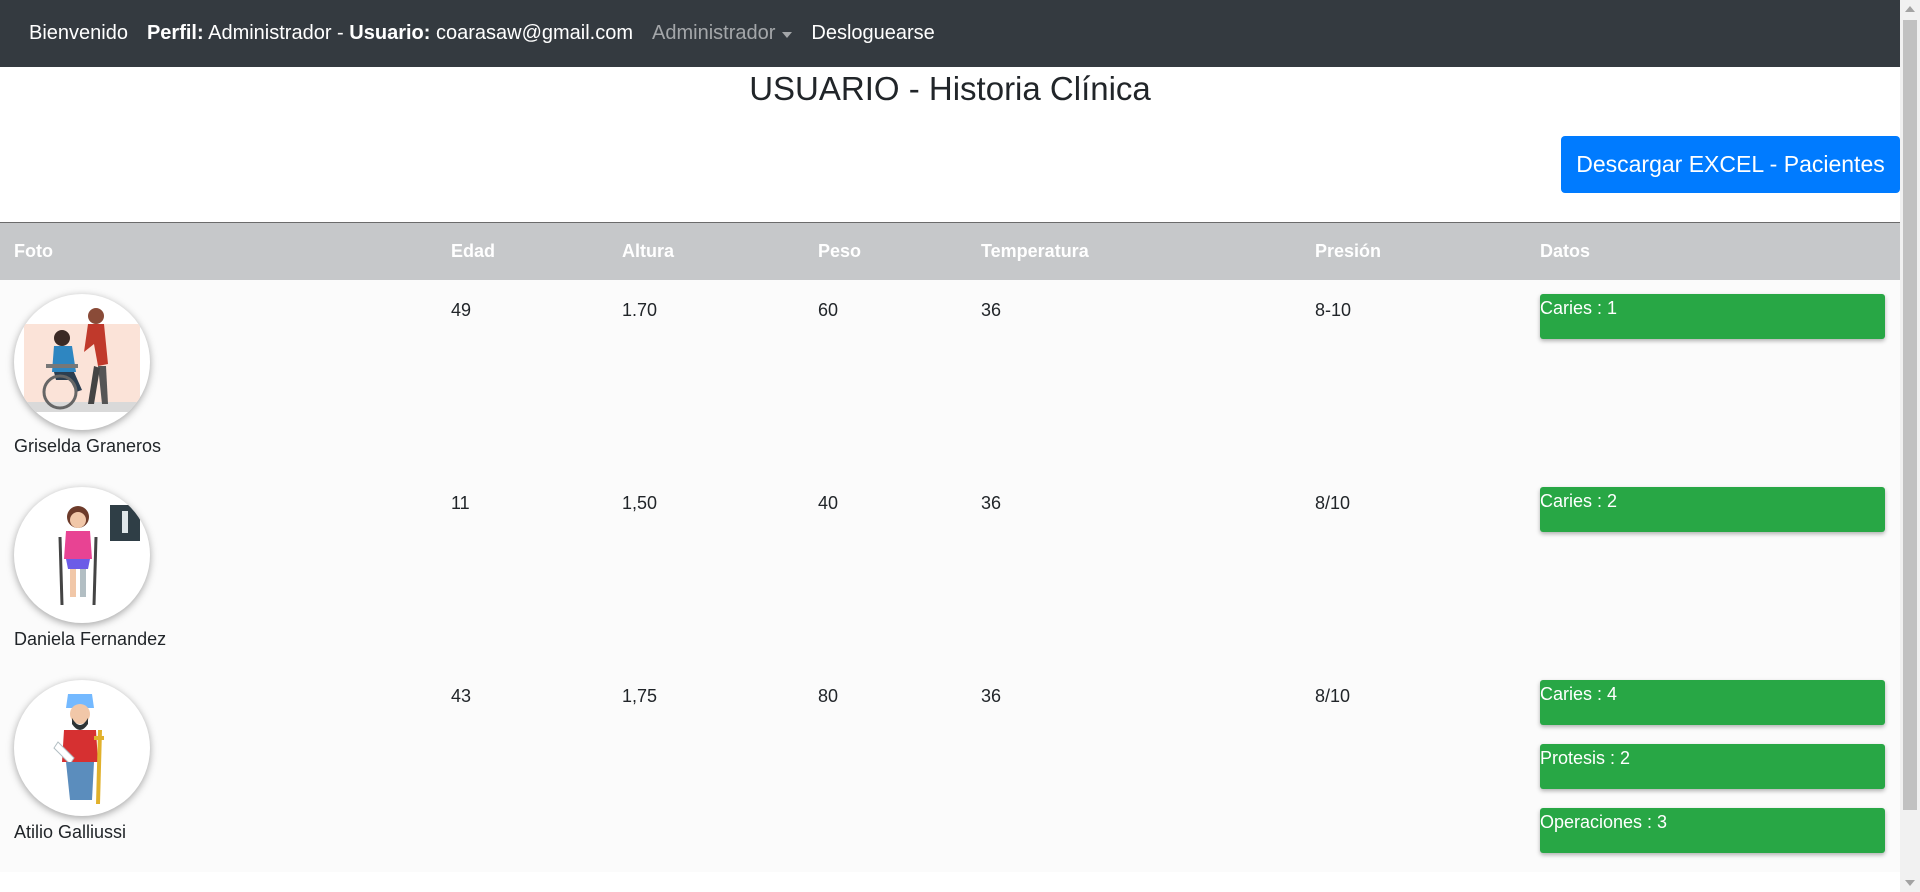 Image resolution: width=1920 pixels, height=892 pixels. What do you see at coordinates (82, 361) in the screenshot?
I see `wheelchair-patient-avatar` at bounding box center [82, 361].